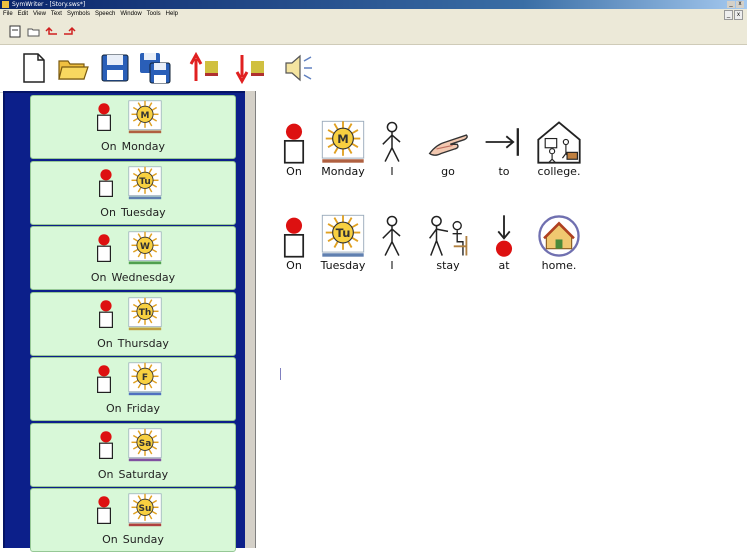 The width and height of the screenshot is (747, 552). What do you see at coordinates (130, 14) in the screenshot?
I see `menu-window: Window` at bounding box center [130, 14].